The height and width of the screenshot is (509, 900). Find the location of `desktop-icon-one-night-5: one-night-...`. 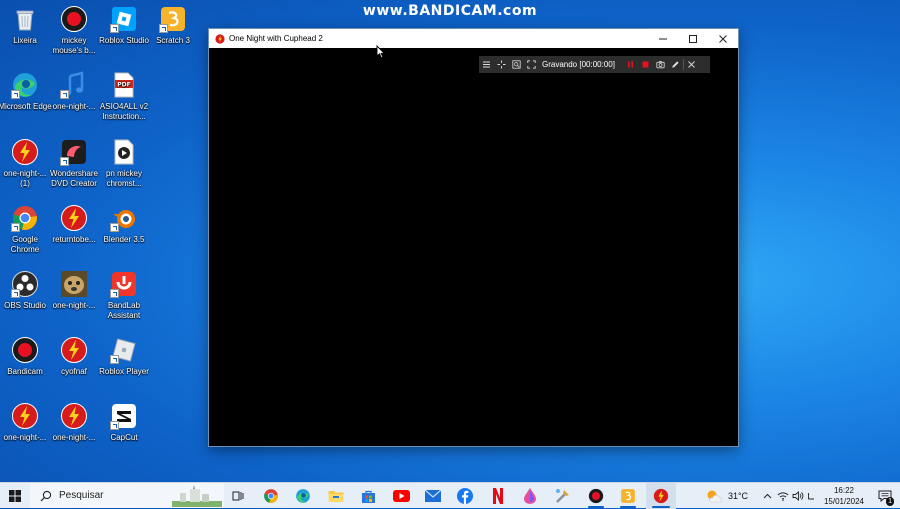

desktop-icon-one-night-5: one-night-... is located at coordinates (74, 422).